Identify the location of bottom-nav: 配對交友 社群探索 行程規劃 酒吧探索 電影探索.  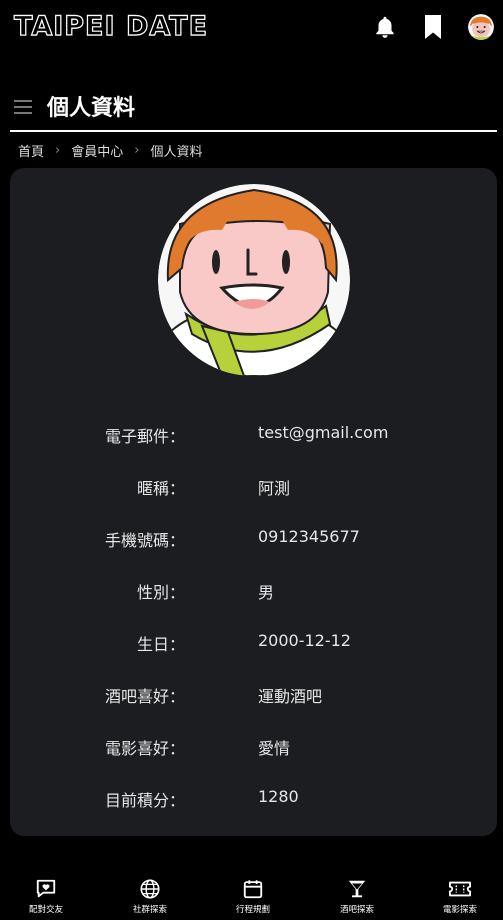
(251, 896).